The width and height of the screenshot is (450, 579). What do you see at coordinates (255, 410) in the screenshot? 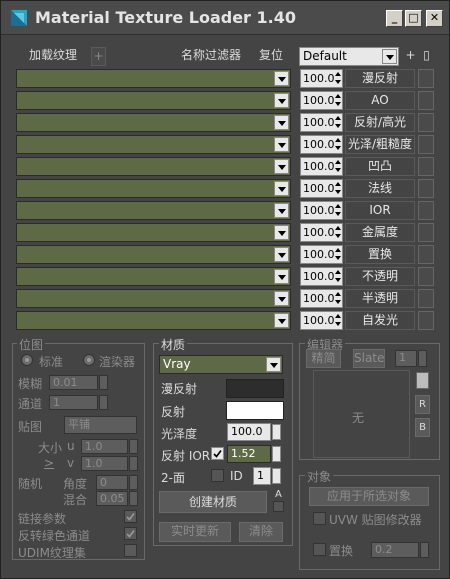
I see `reflect-color-swatch` at bounding box center [255, 410].